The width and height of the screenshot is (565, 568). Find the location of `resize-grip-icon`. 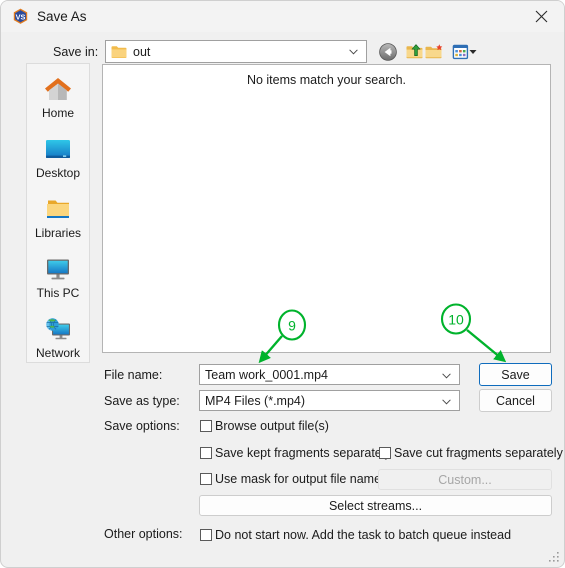

resize-grip-icon is located at coordinates (554, 557).